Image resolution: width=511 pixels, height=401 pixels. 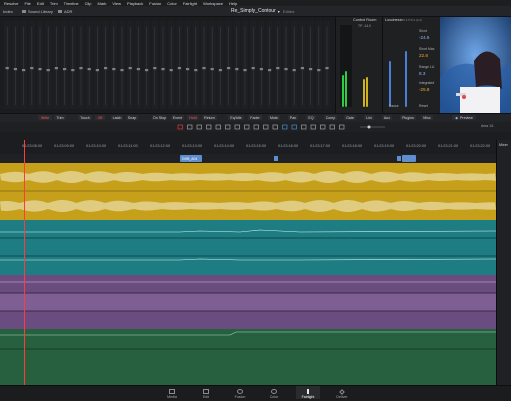 What do you see at coordinates (480, 146) in the screenshot?
I see `ruler-timecode-14: 01:23:22:00` at bounding box center [480, 146].